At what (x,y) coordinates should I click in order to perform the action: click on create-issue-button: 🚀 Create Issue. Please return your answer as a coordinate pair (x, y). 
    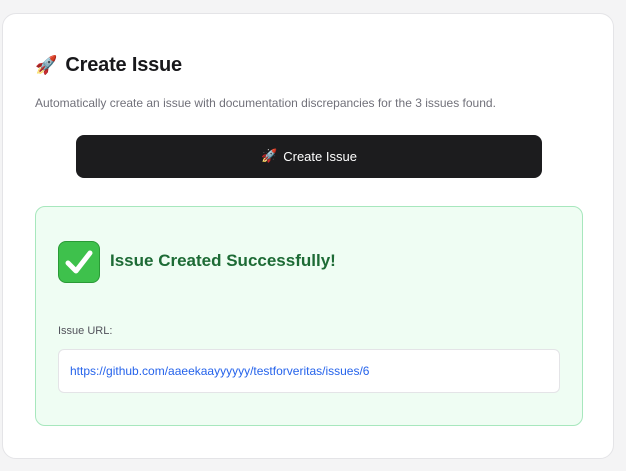
    Looking at the image, I should click on (309, 156).